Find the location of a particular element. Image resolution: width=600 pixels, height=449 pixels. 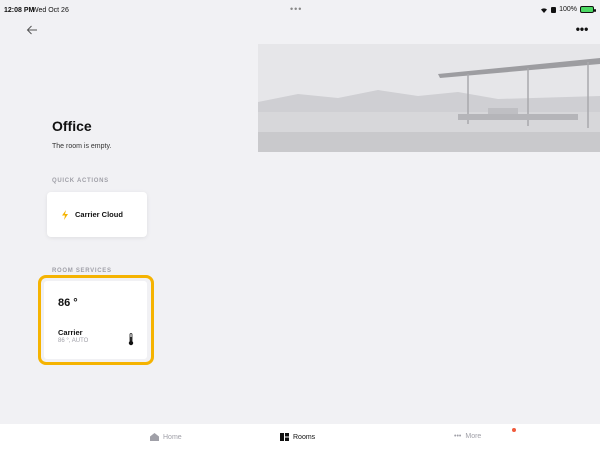

room-services-label: ROOM SERVICES is located at coordinates (82, 271).